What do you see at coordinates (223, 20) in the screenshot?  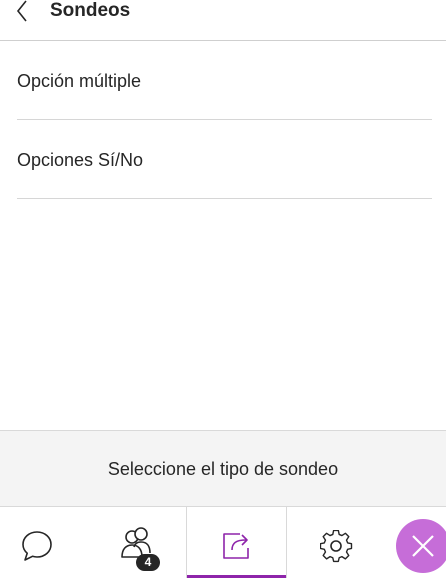 I see `header: Sondeos` at bounding box center [223, 20].